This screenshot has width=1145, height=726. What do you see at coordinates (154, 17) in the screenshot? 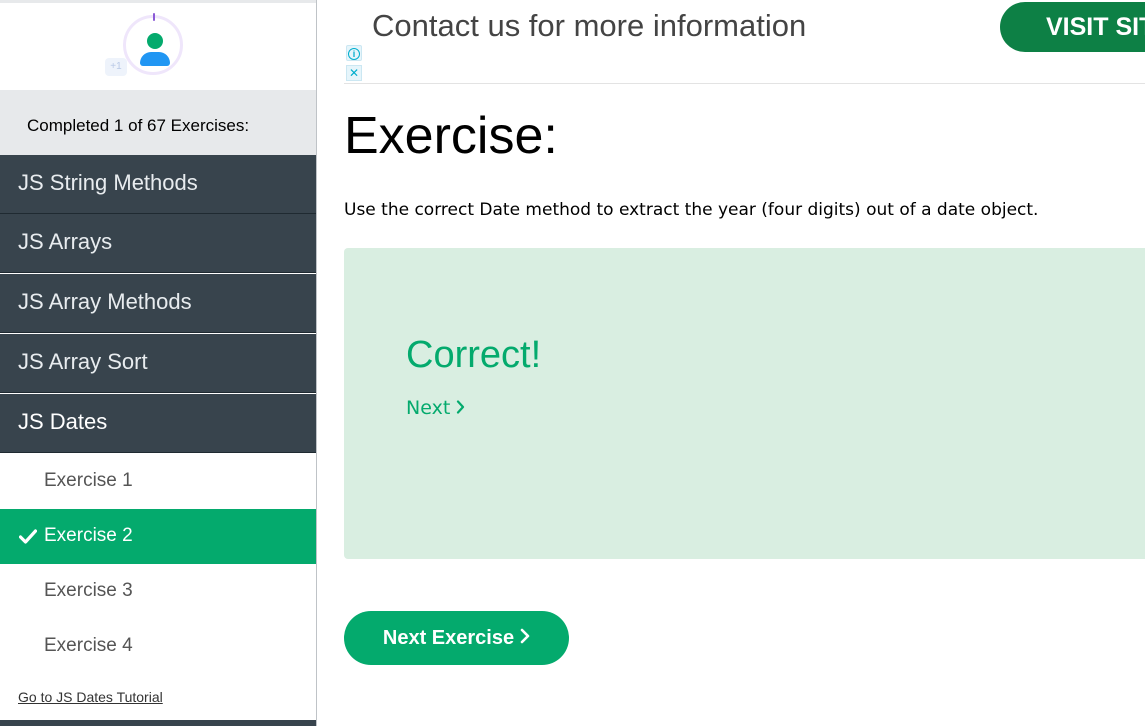
I see `progress-ring-indicator` at bounding box center [154, 17].